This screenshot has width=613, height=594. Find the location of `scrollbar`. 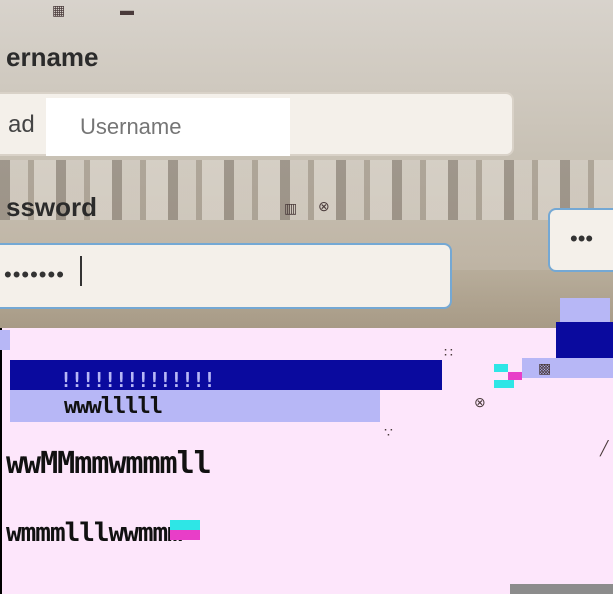

scrollbar is located at coordinates (561, 589).